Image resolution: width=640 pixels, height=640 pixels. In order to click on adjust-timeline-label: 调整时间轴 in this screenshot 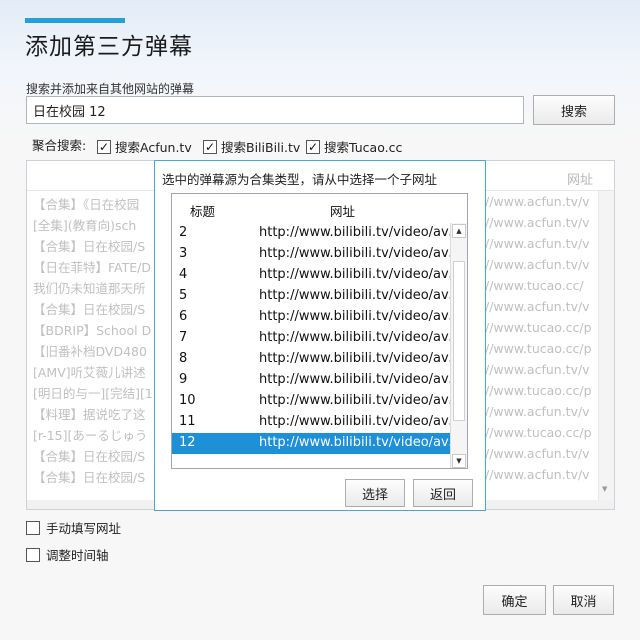, I will do `click(77, 555)`.